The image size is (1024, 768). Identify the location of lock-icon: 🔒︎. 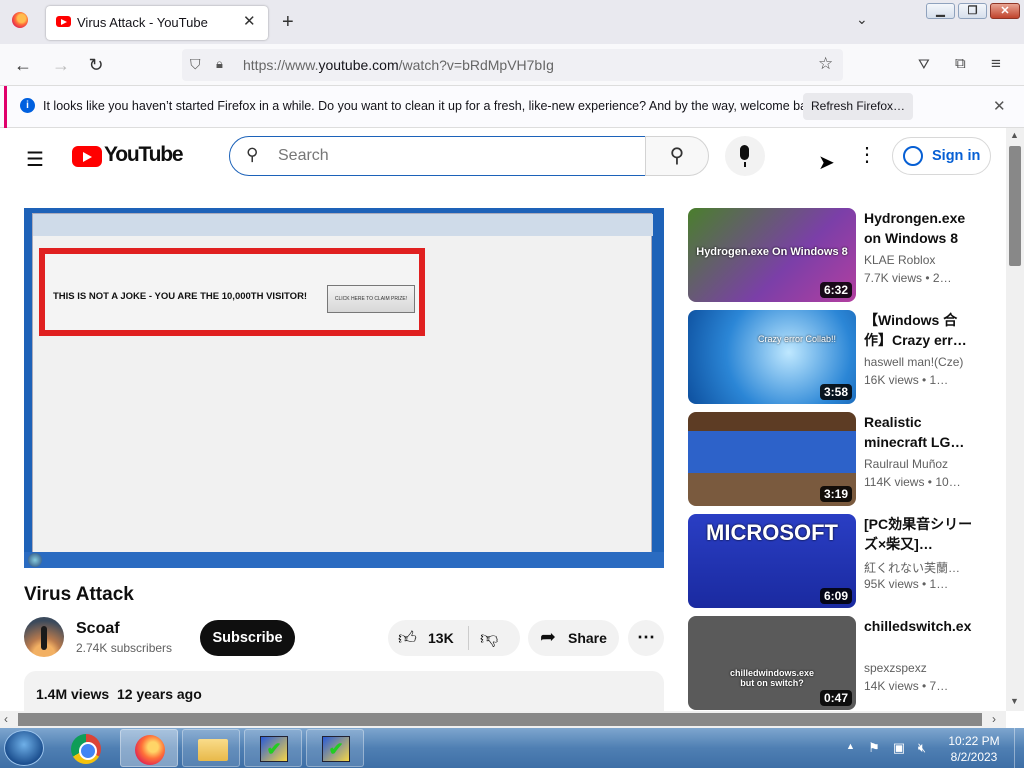
(219, 64).